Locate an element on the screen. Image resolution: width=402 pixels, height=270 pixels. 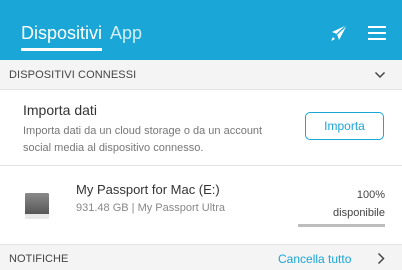
capacity-bar is located at coordinates (341, 225).